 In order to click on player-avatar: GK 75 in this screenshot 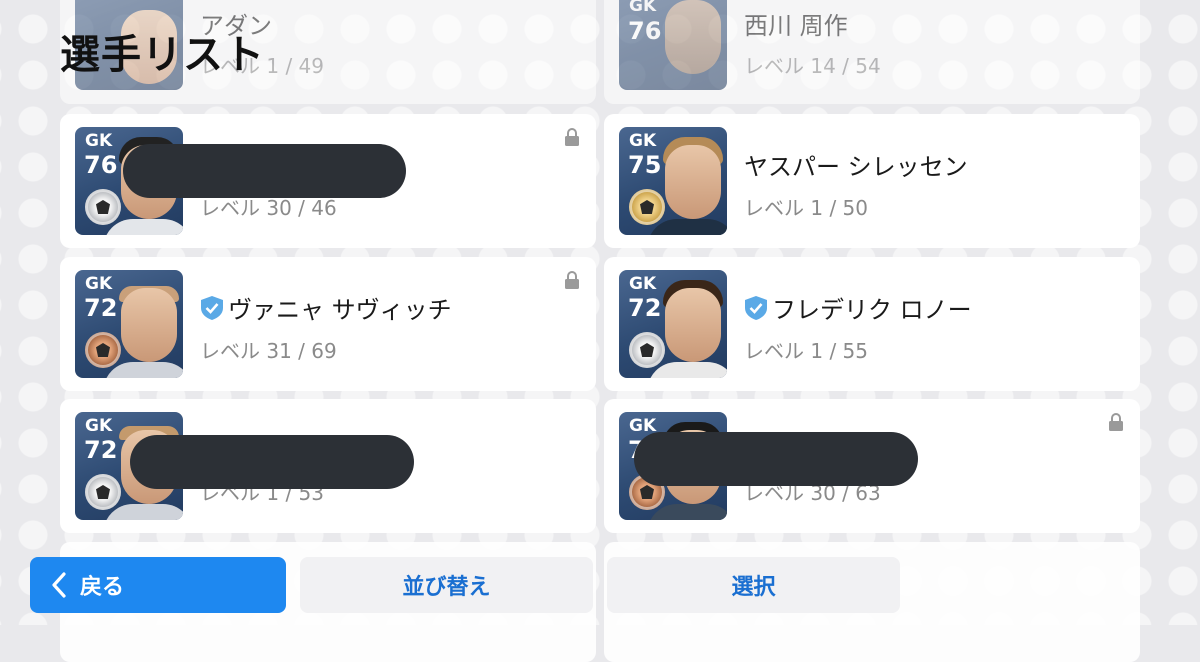, I will do `click(673, 181)`.